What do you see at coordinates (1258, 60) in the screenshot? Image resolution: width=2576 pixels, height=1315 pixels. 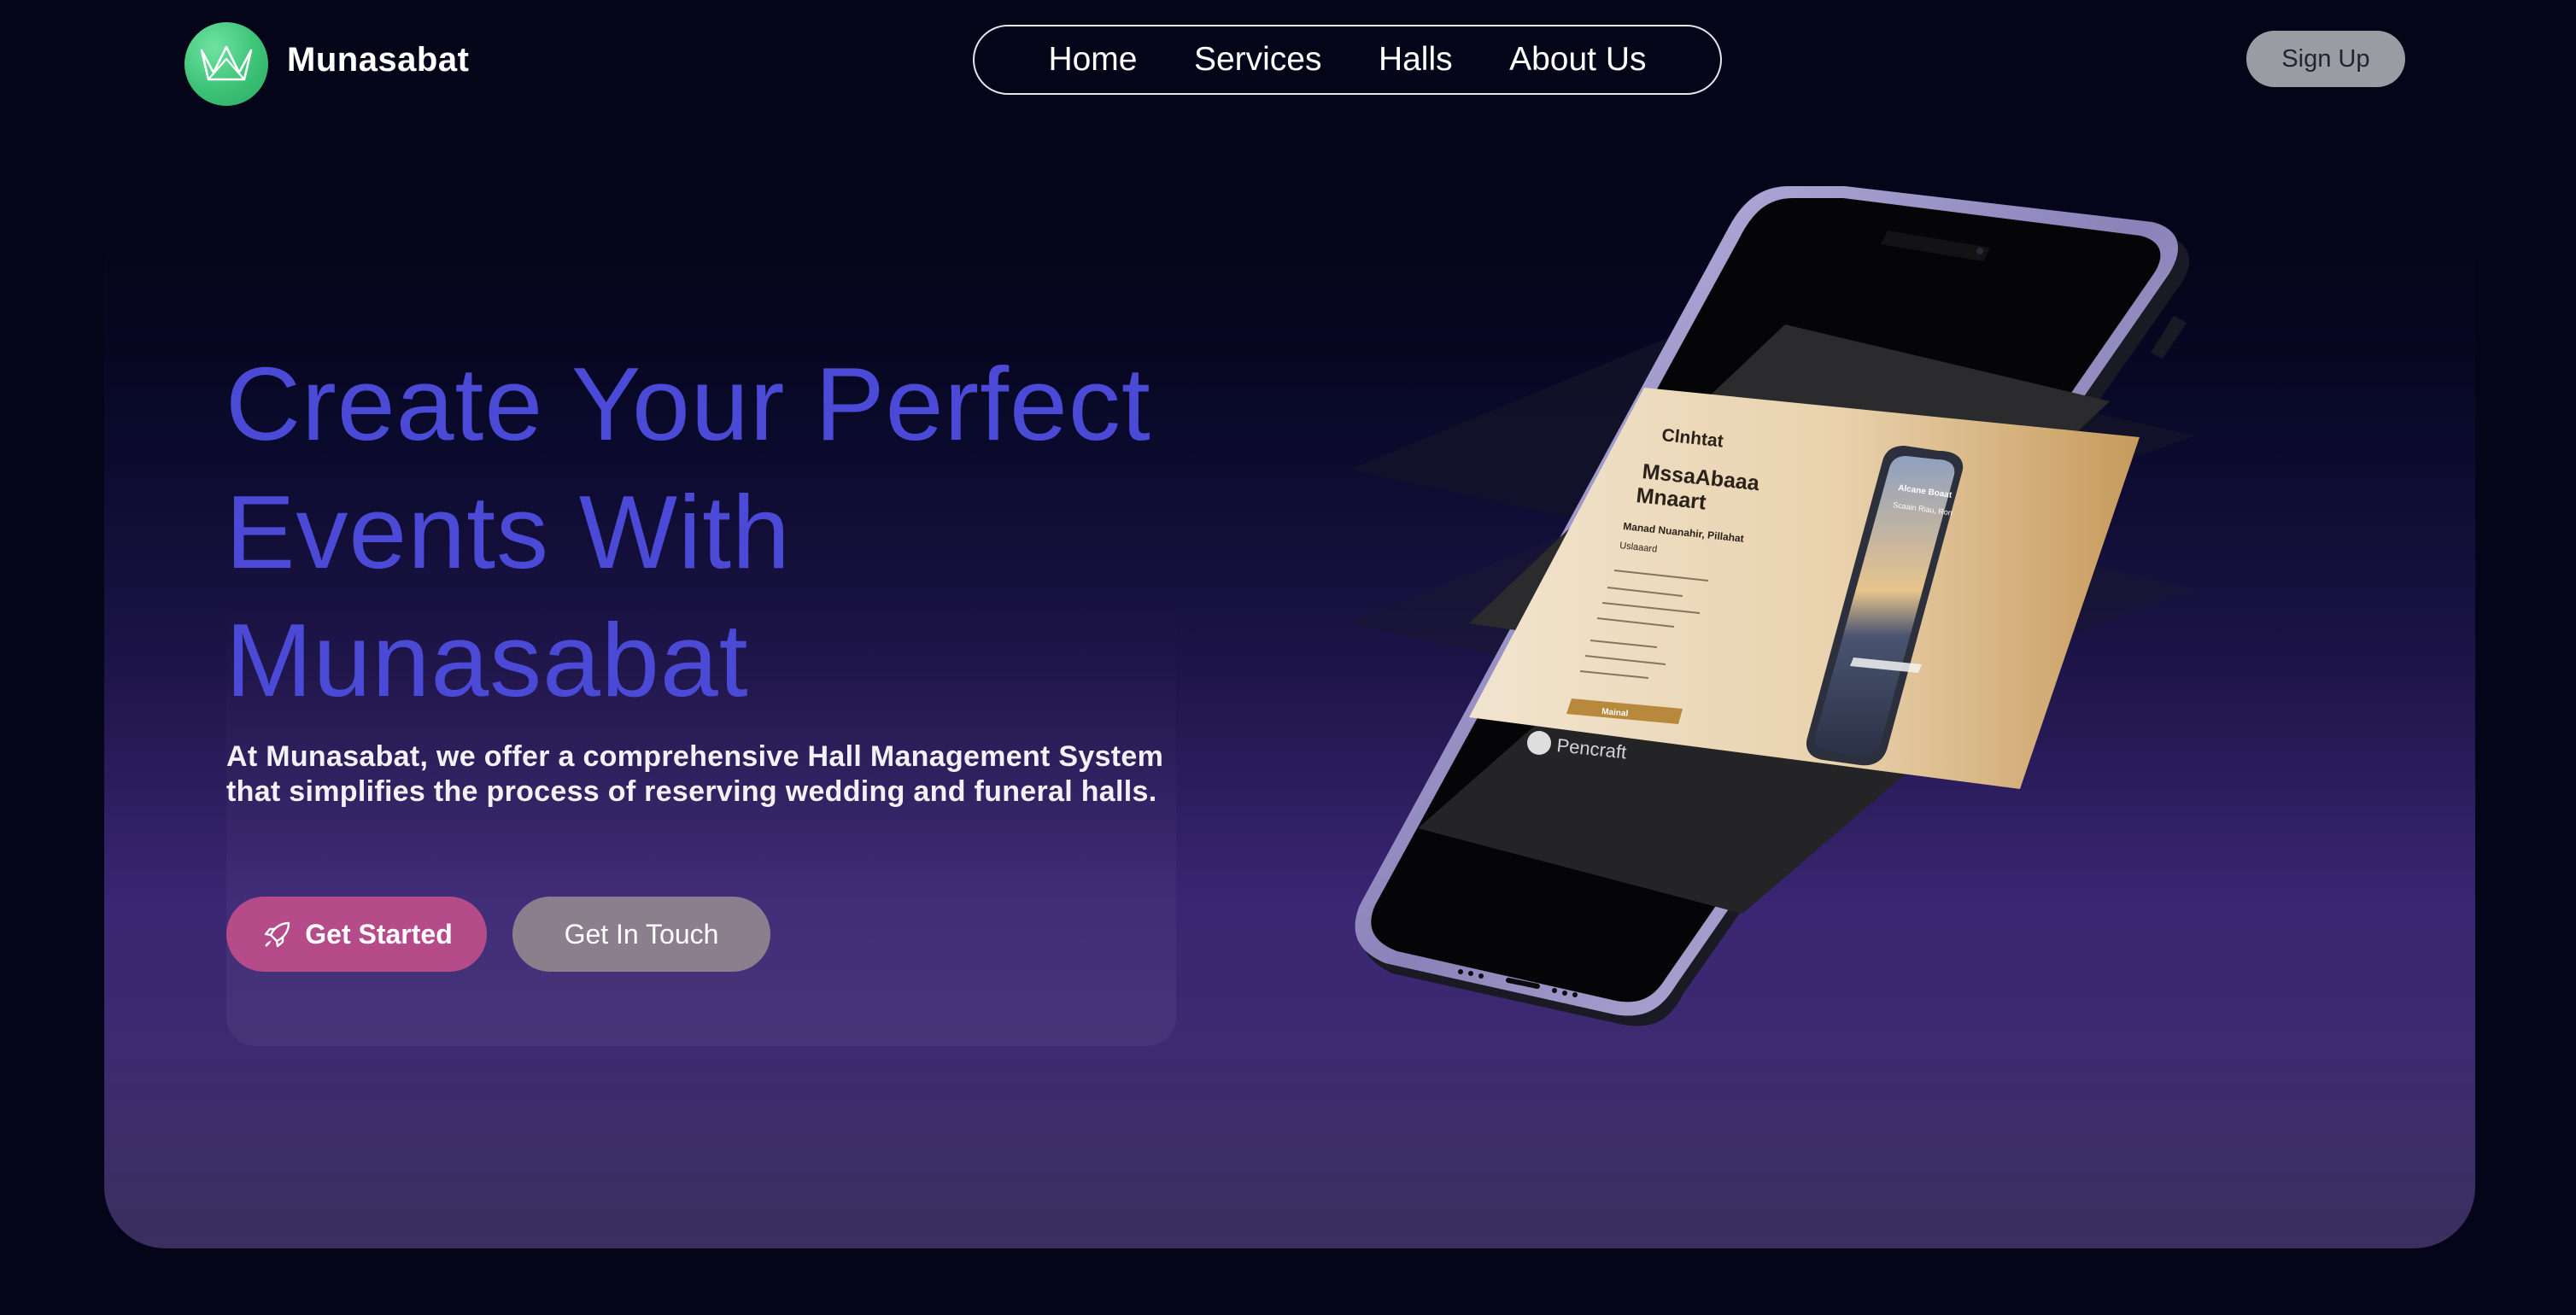 I see `nav-services: Services` at bounding box center [1258, 60].